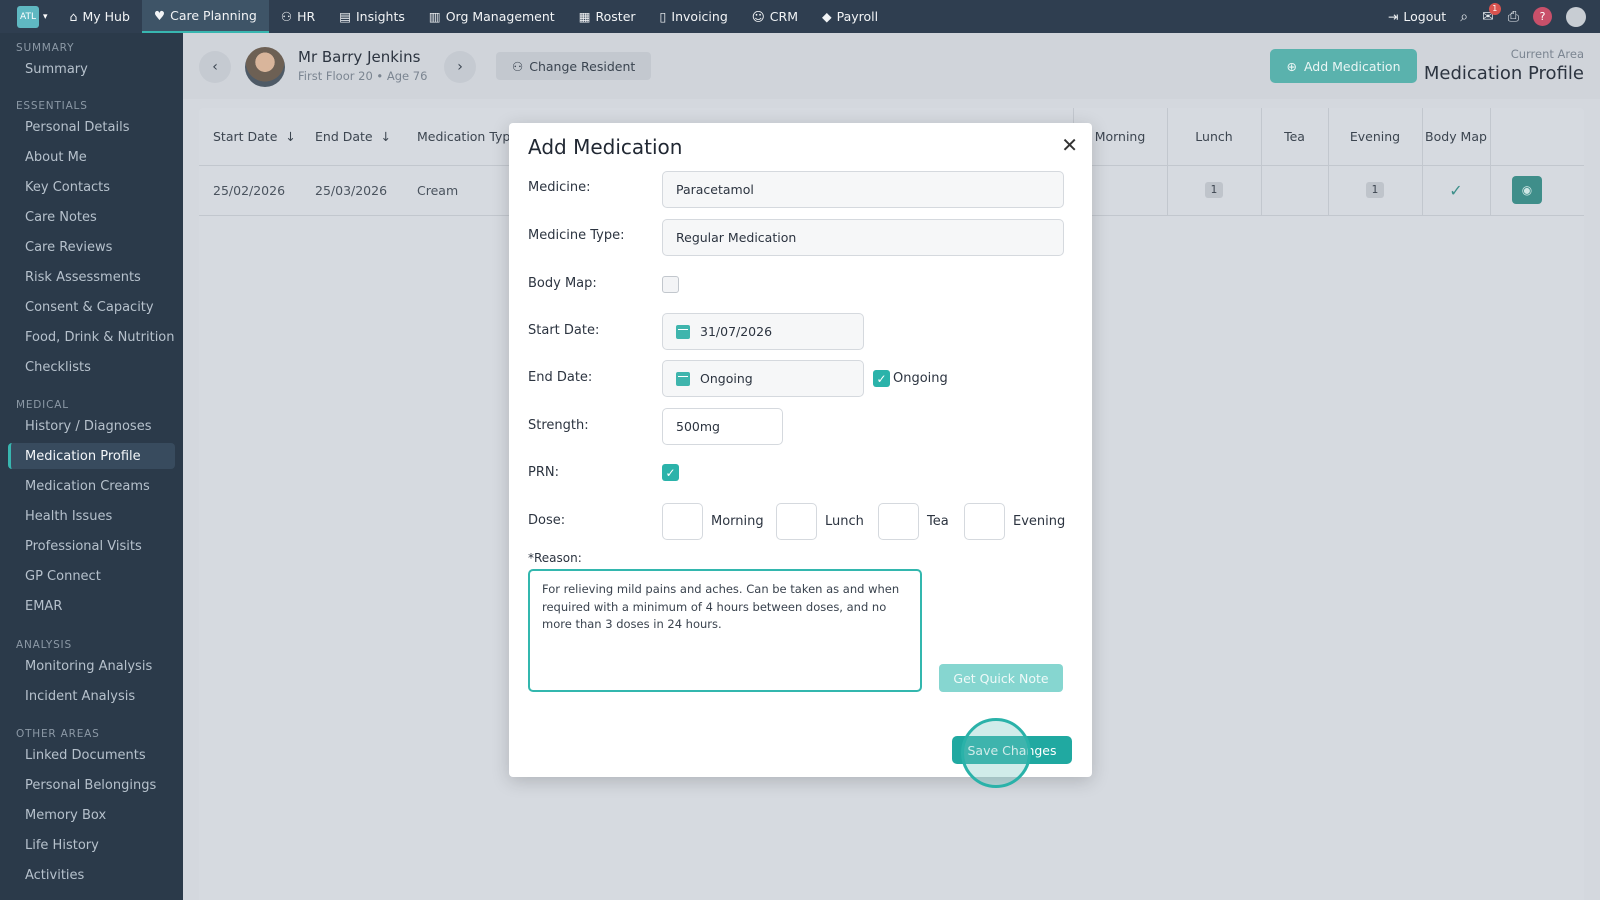 The width and height of the screenshot is (1600, 900). I want to click on change-resident-button: ⚇ Change Resident, so click(574, 66).